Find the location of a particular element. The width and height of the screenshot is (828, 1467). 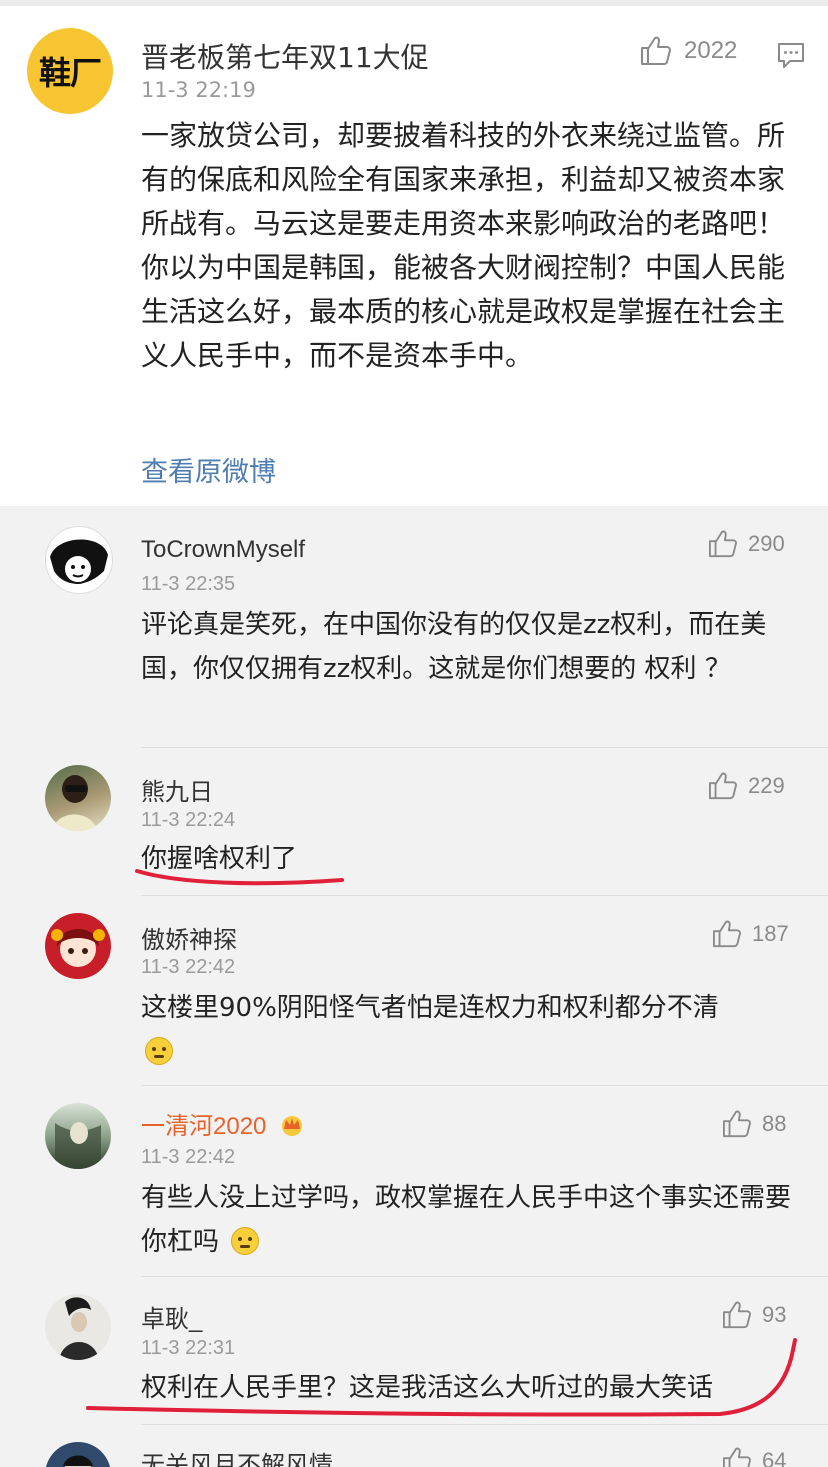

comment-like-button: 64 is located at coordinates (754, 1457).